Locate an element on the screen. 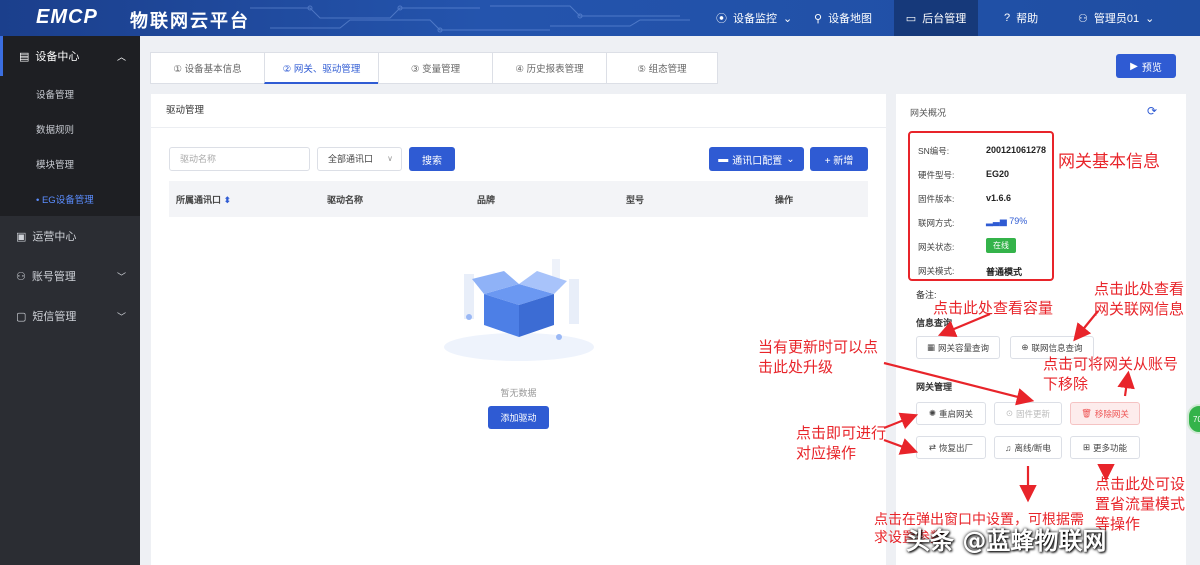 This screenshot has width=1200, height=565. column-actions: 操作 is located at coordinates (784, 199).